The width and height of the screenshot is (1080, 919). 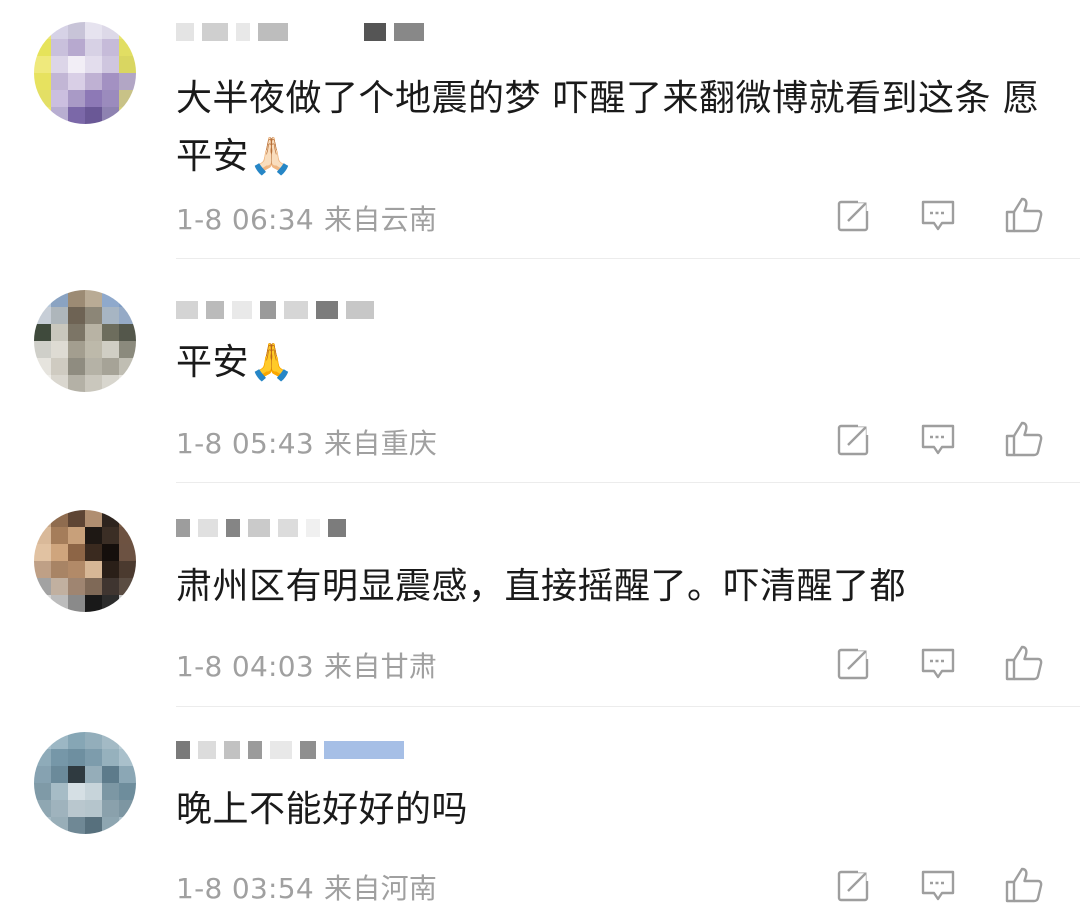 I want to click on comment-meta: 1-8 05:43 来自重庆, so click(x=306, y=442).